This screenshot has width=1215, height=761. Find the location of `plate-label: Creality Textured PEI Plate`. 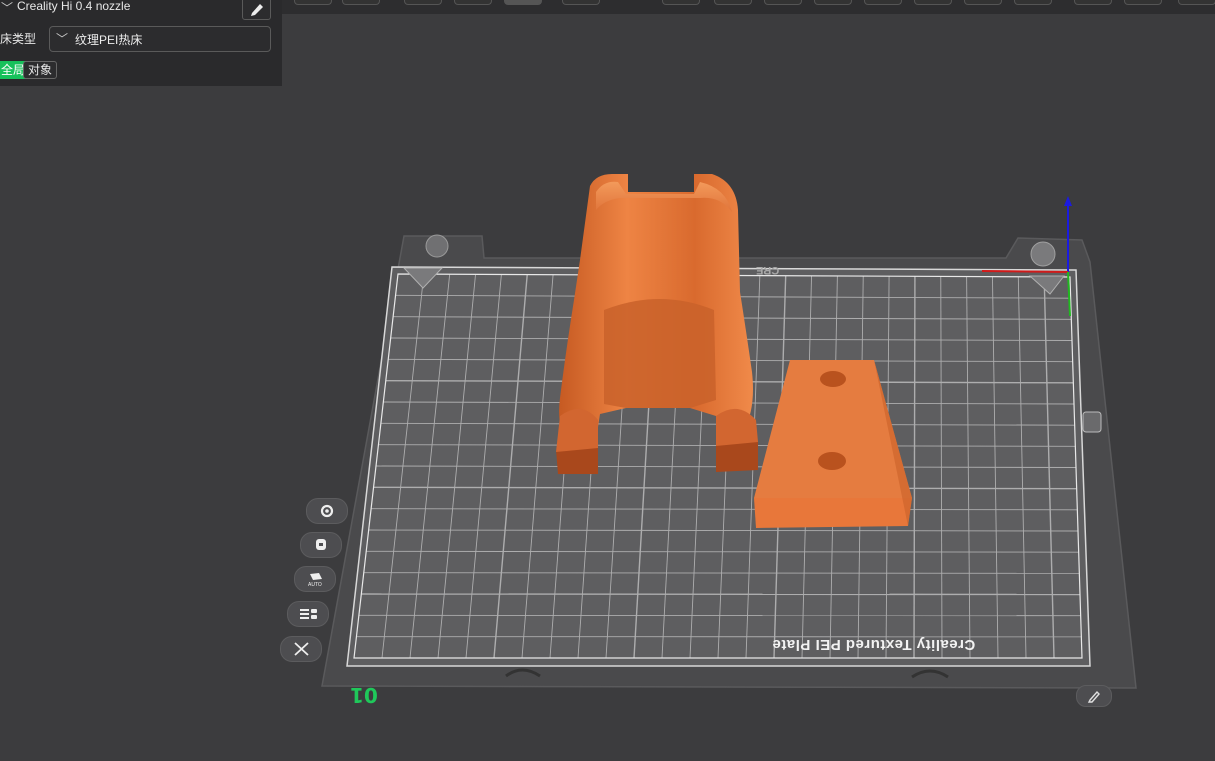

plate-label: Creality Textured PEI Plate is located at coordinates (874, 644).